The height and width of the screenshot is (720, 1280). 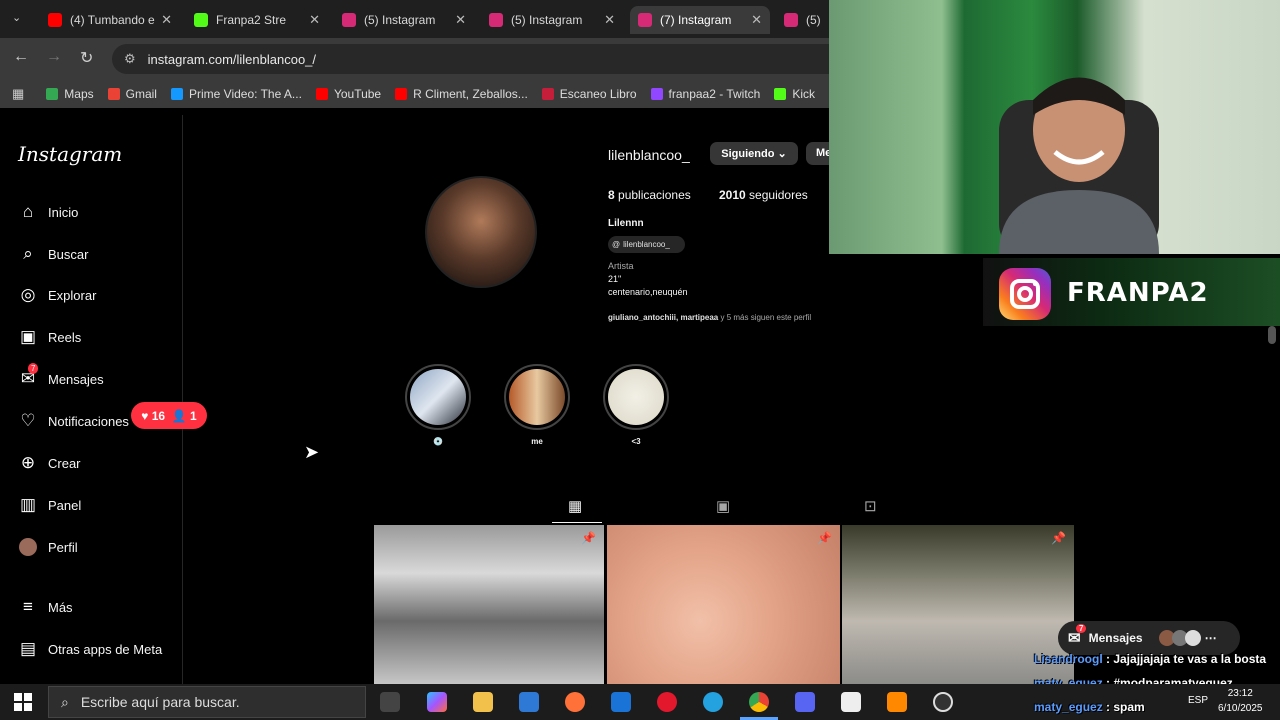 I want to click on nav-inicio-label: Inicio, so click(x=63, y=212).